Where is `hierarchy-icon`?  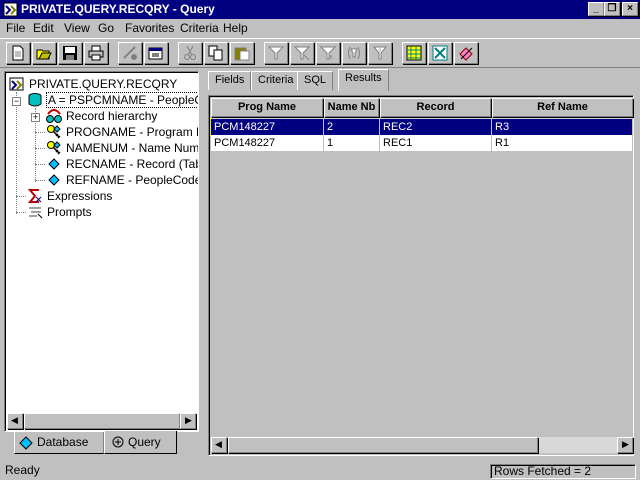
hierarchy-icon is located at coordinates (54, 116).